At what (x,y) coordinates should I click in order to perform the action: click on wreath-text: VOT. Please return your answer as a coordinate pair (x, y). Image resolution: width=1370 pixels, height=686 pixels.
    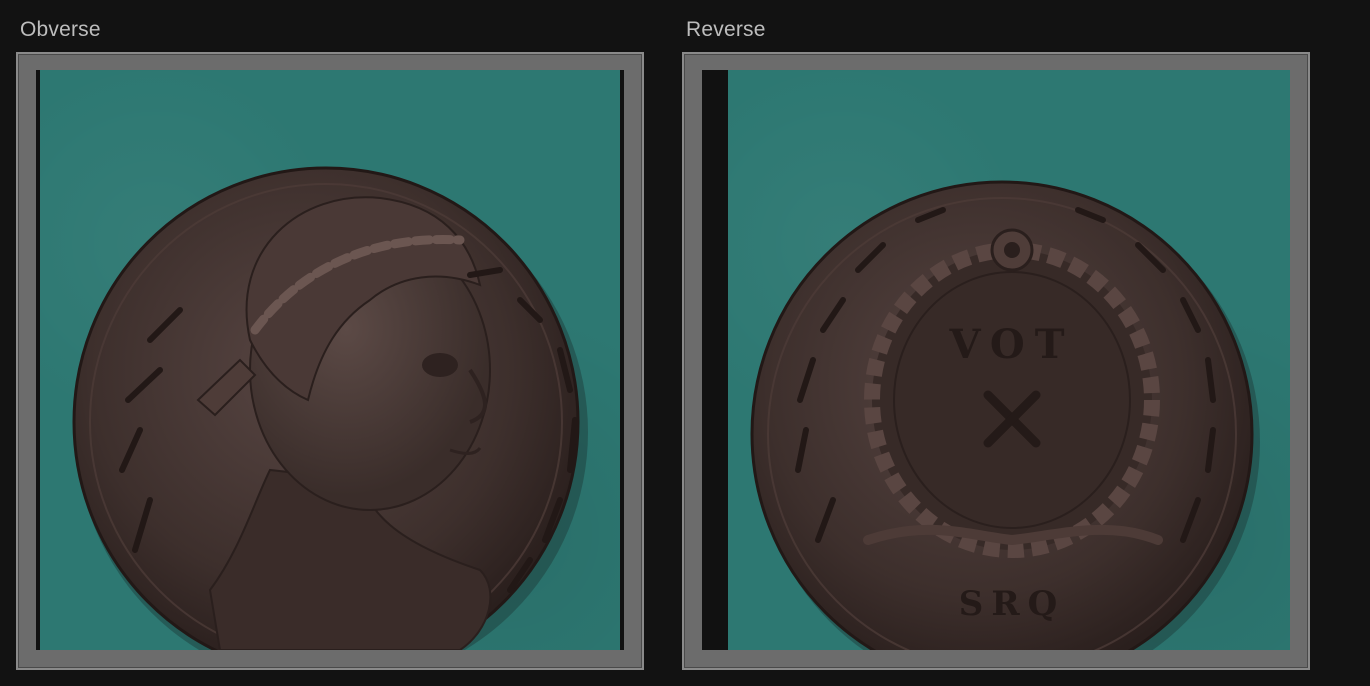
    Looking at the image, I should click on (1012, 344).